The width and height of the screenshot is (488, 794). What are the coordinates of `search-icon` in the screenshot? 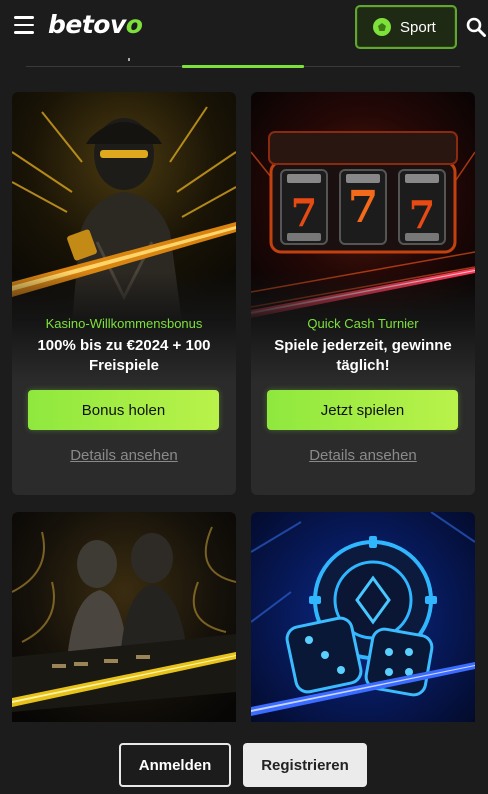 It's located at (476, 27).